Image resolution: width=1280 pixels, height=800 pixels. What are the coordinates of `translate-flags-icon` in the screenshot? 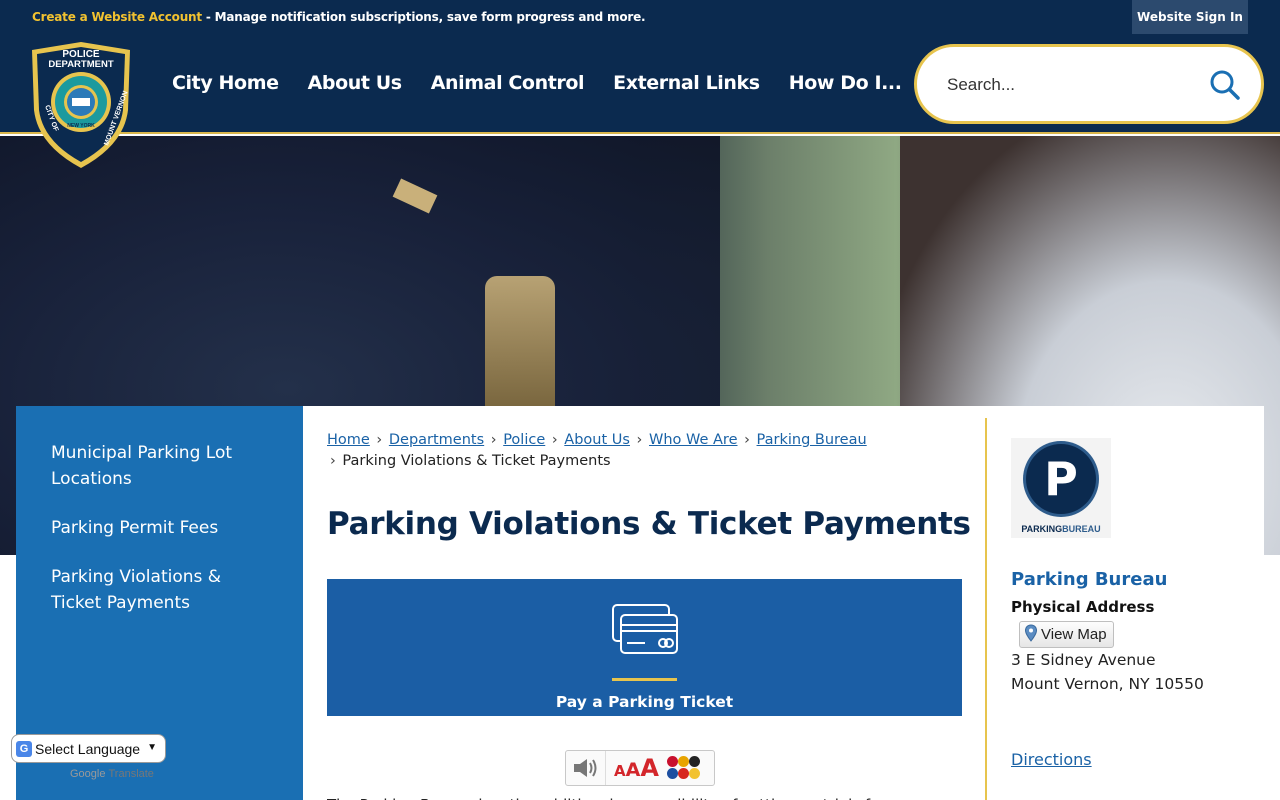 It's located at (683, 768).